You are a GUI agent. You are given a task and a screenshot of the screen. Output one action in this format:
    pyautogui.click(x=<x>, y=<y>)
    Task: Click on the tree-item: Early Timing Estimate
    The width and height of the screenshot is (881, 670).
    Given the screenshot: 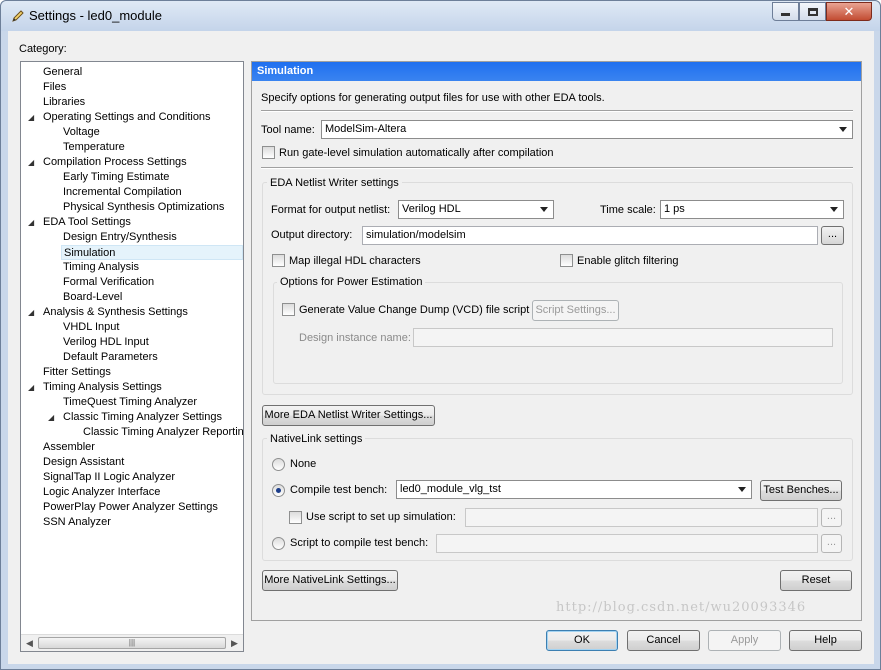 What is the action you would take?
    pyautogui.click(x=115, y=177)
    